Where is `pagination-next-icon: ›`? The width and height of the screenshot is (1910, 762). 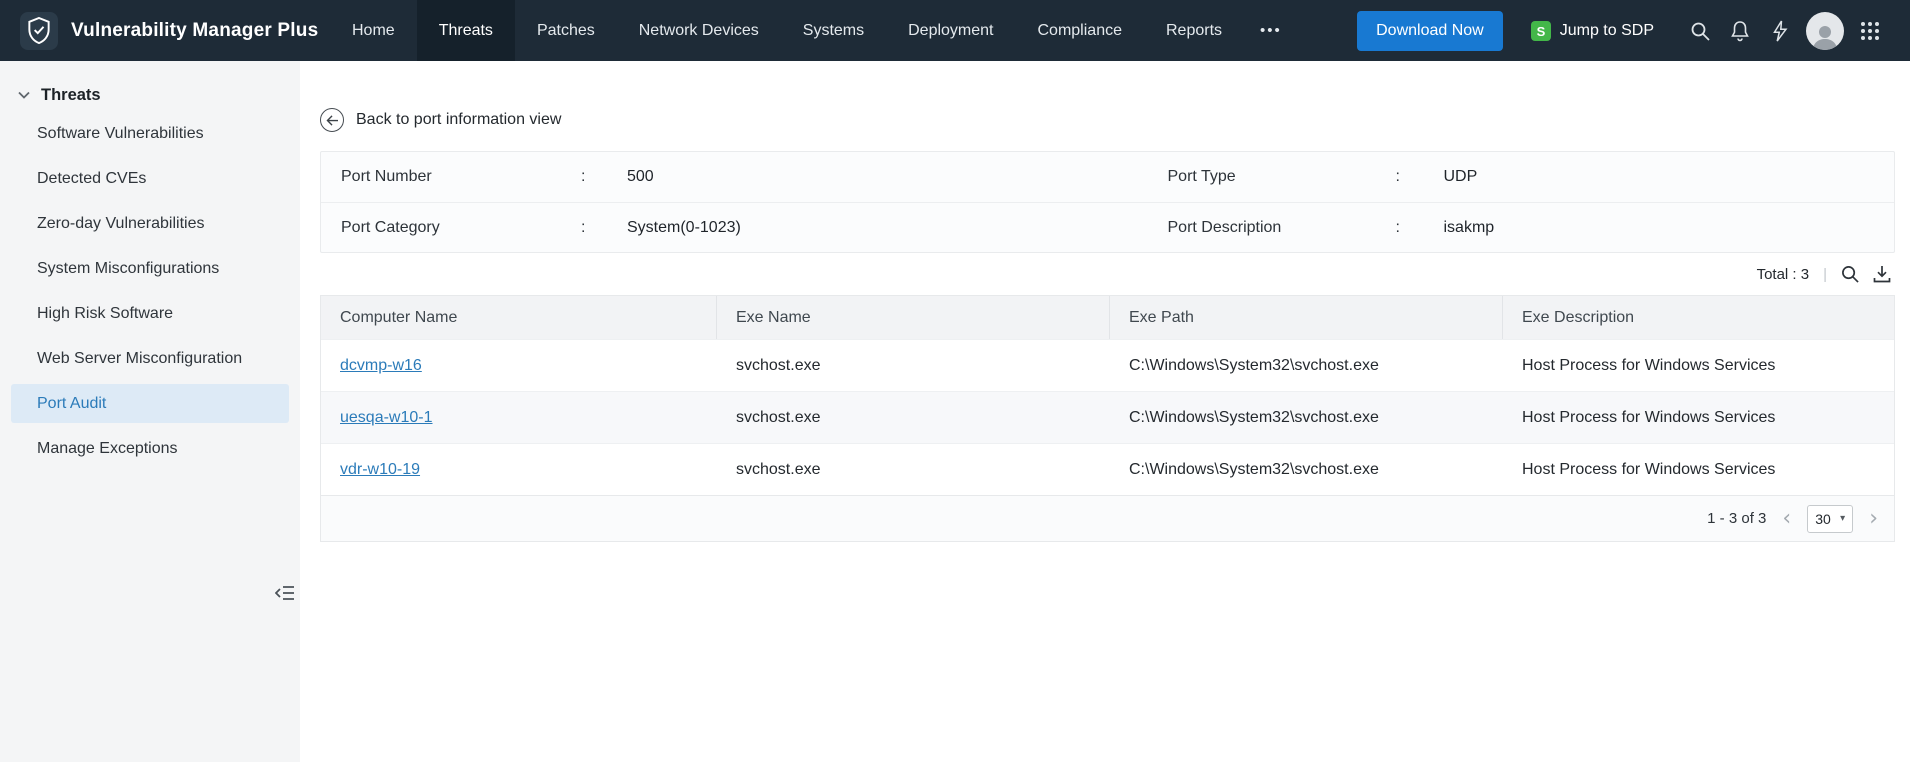 pagination-next-icon: › is located at coordinates (1873, 518).